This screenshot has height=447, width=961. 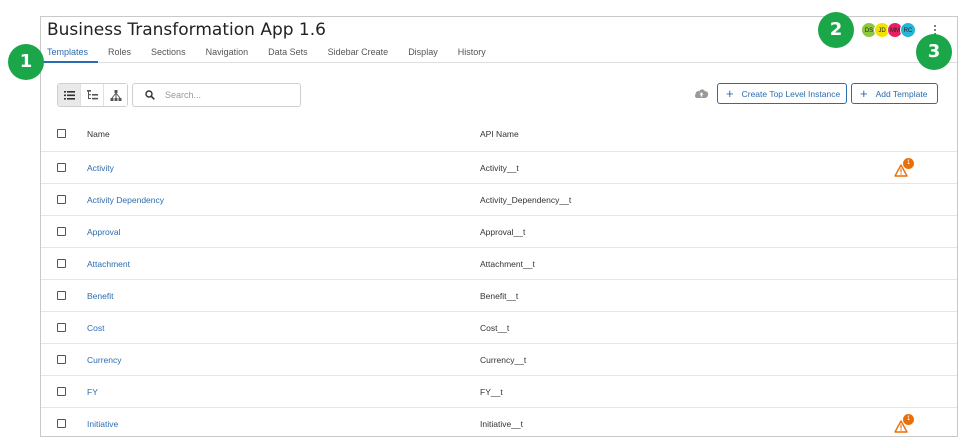 I want to click on search-input, so click(x=225, y=95).